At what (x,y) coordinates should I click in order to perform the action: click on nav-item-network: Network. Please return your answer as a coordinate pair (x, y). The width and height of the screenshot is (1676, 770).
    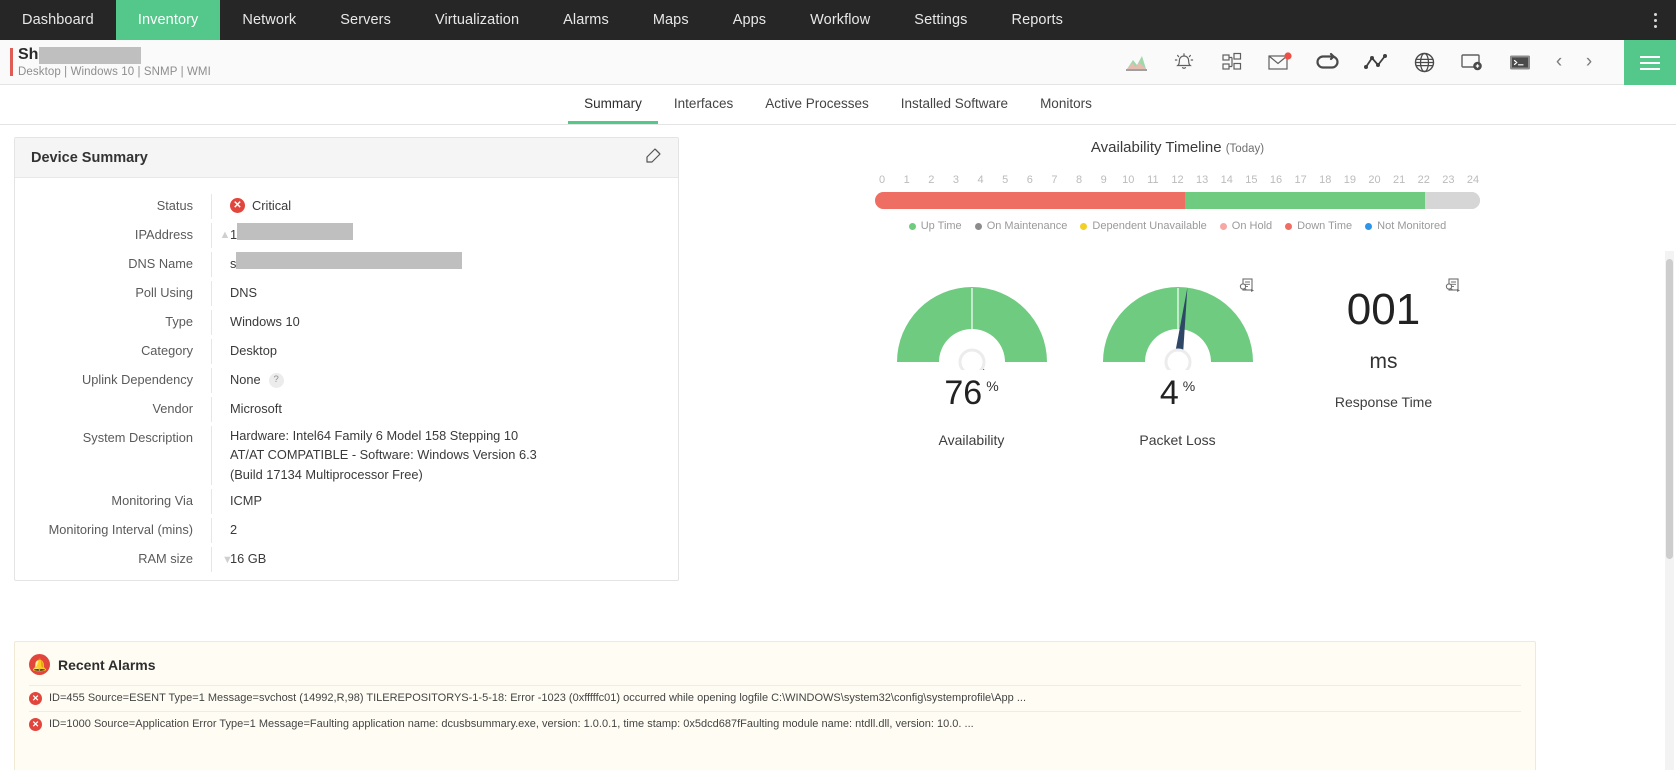
    Looking at the image, I should click on (269, 20).